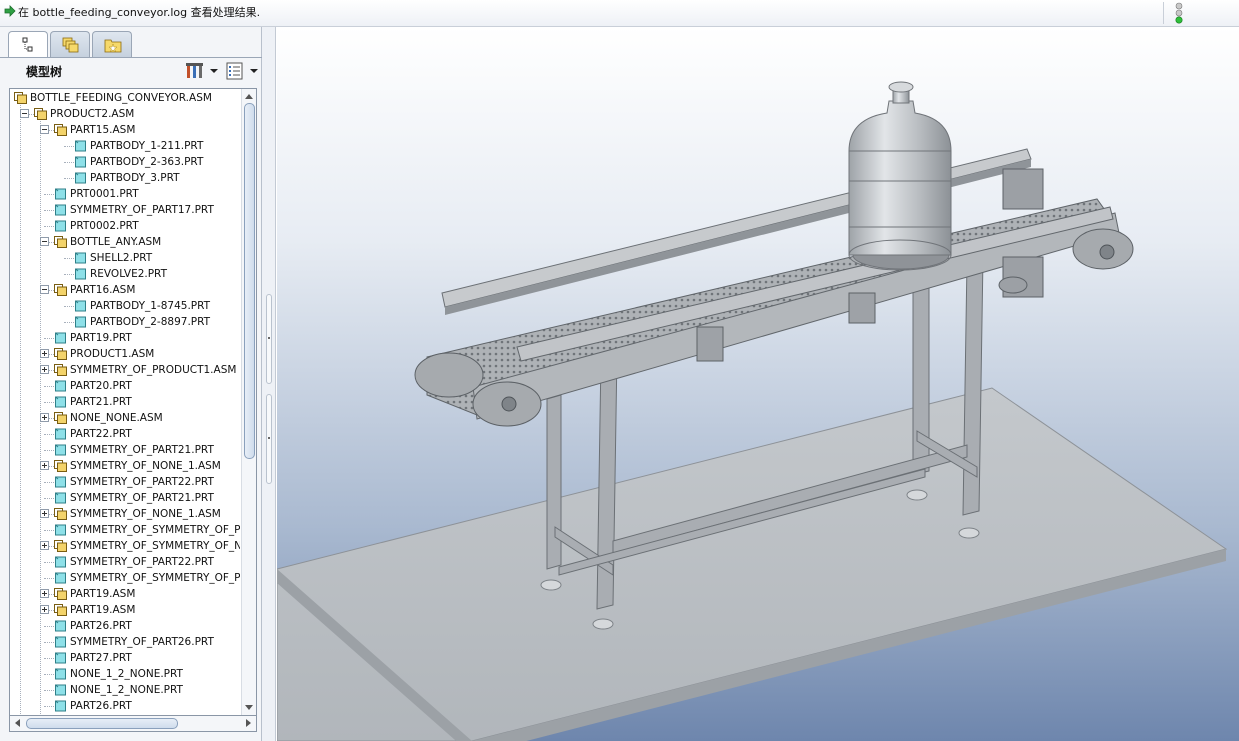  I want to click on tree-item-label: PART20.PRT, so click(101, 386).